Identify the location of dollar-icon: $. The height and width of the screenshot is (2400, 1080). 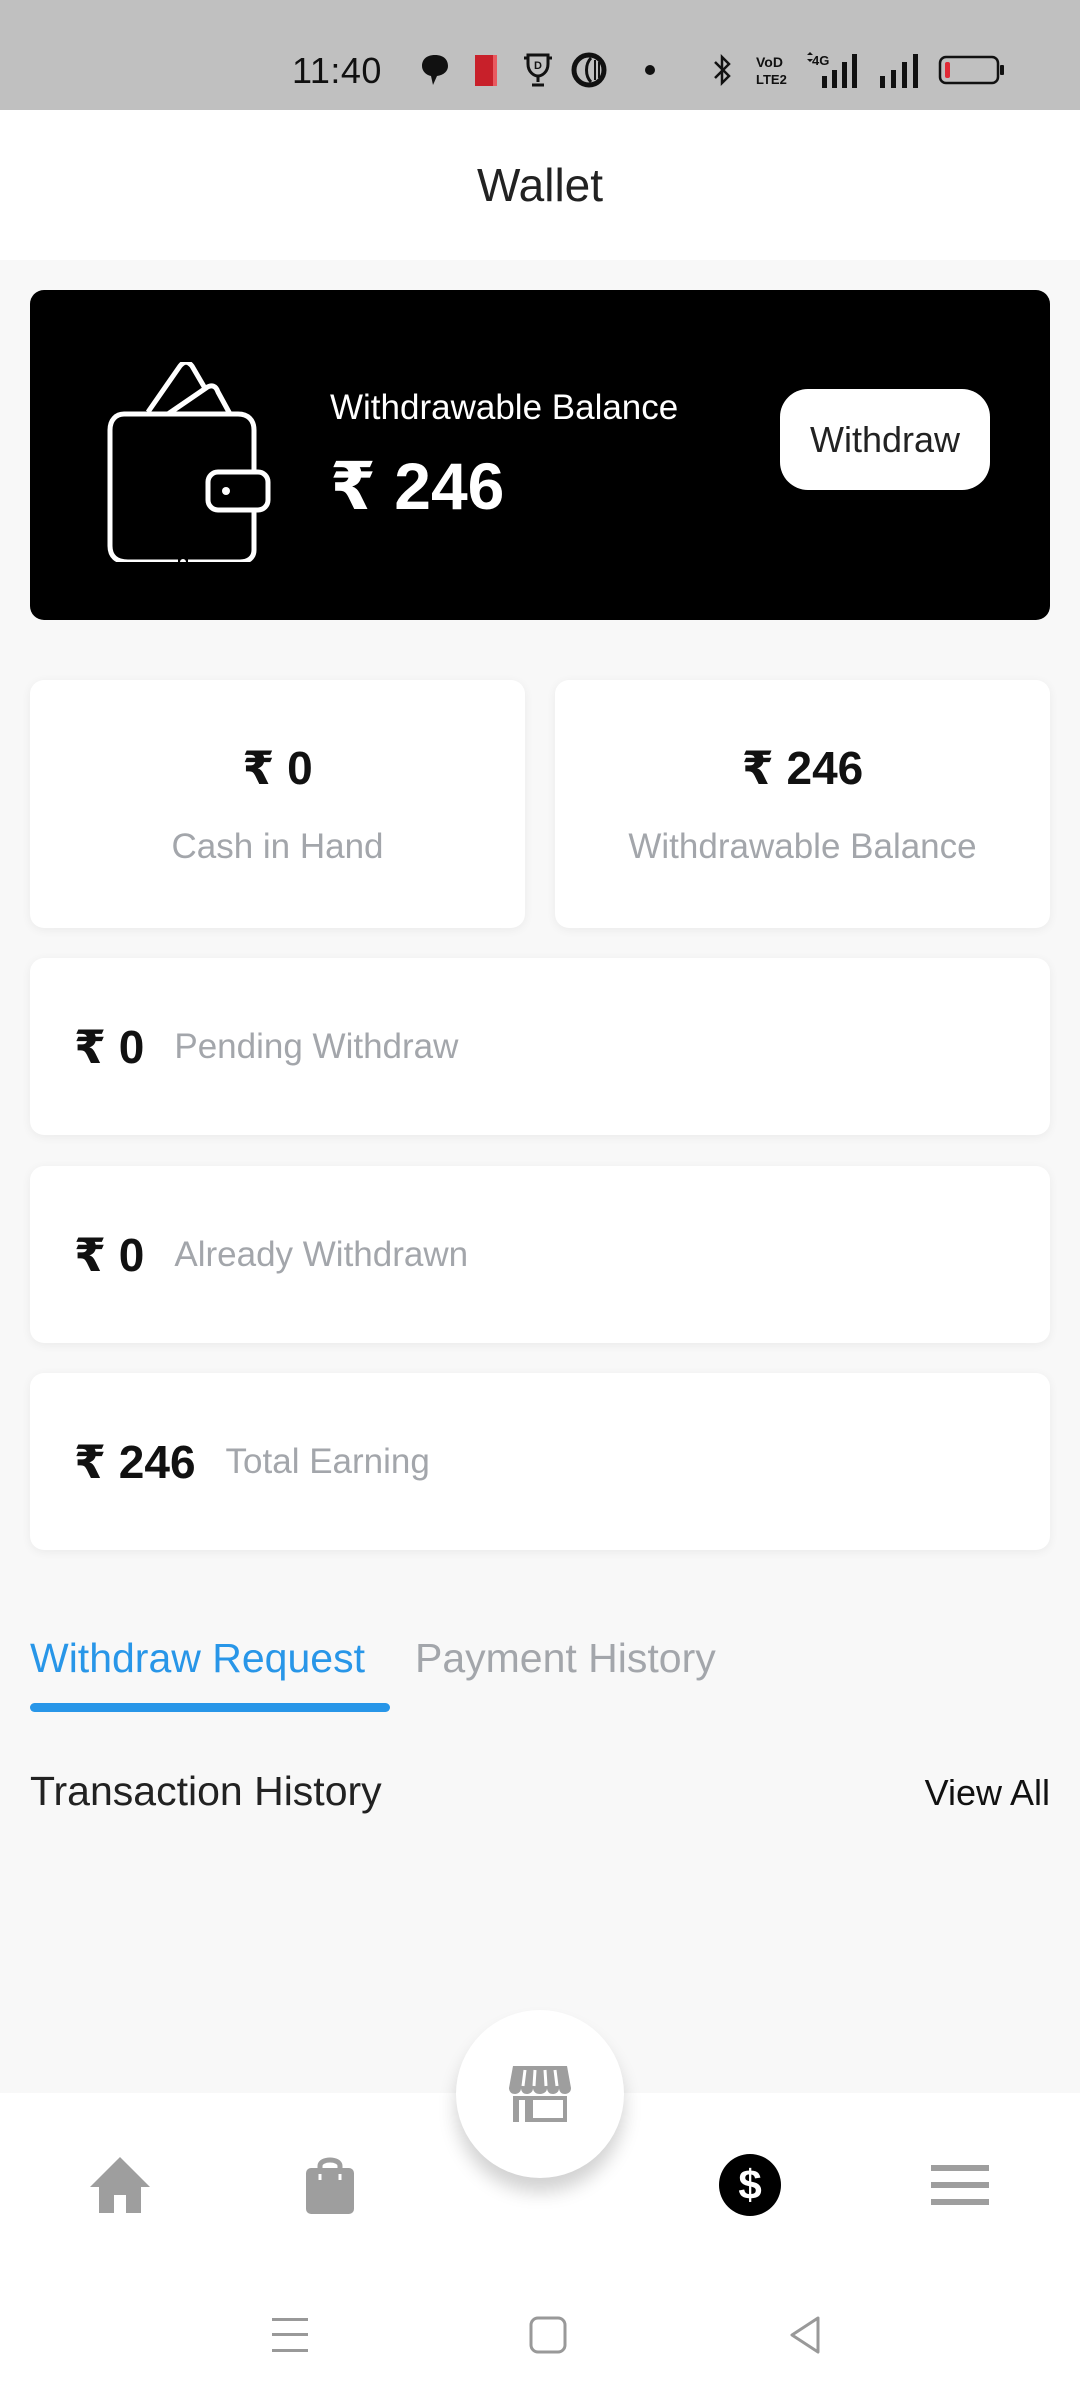
(750, 2185).